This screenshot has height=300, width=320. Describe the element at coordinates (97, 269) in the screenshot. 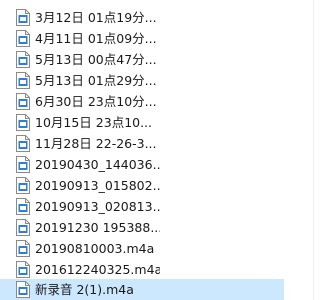

I see `file-name: 201612240325.m4a` at that location.